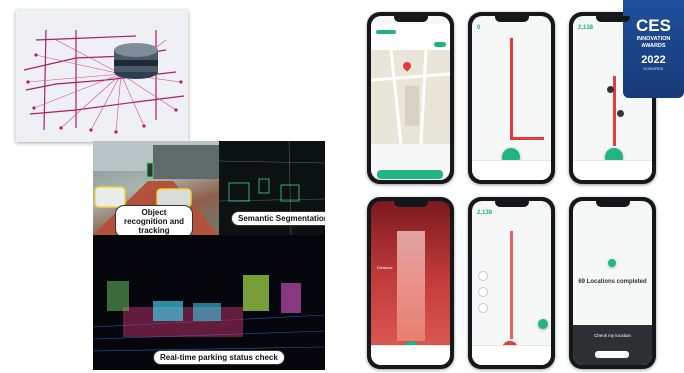 The height and width of the screenshot is (373, 684). Describe the element at coordinates (410, 174) in the screenshot. I see `confirm-button` at that location.